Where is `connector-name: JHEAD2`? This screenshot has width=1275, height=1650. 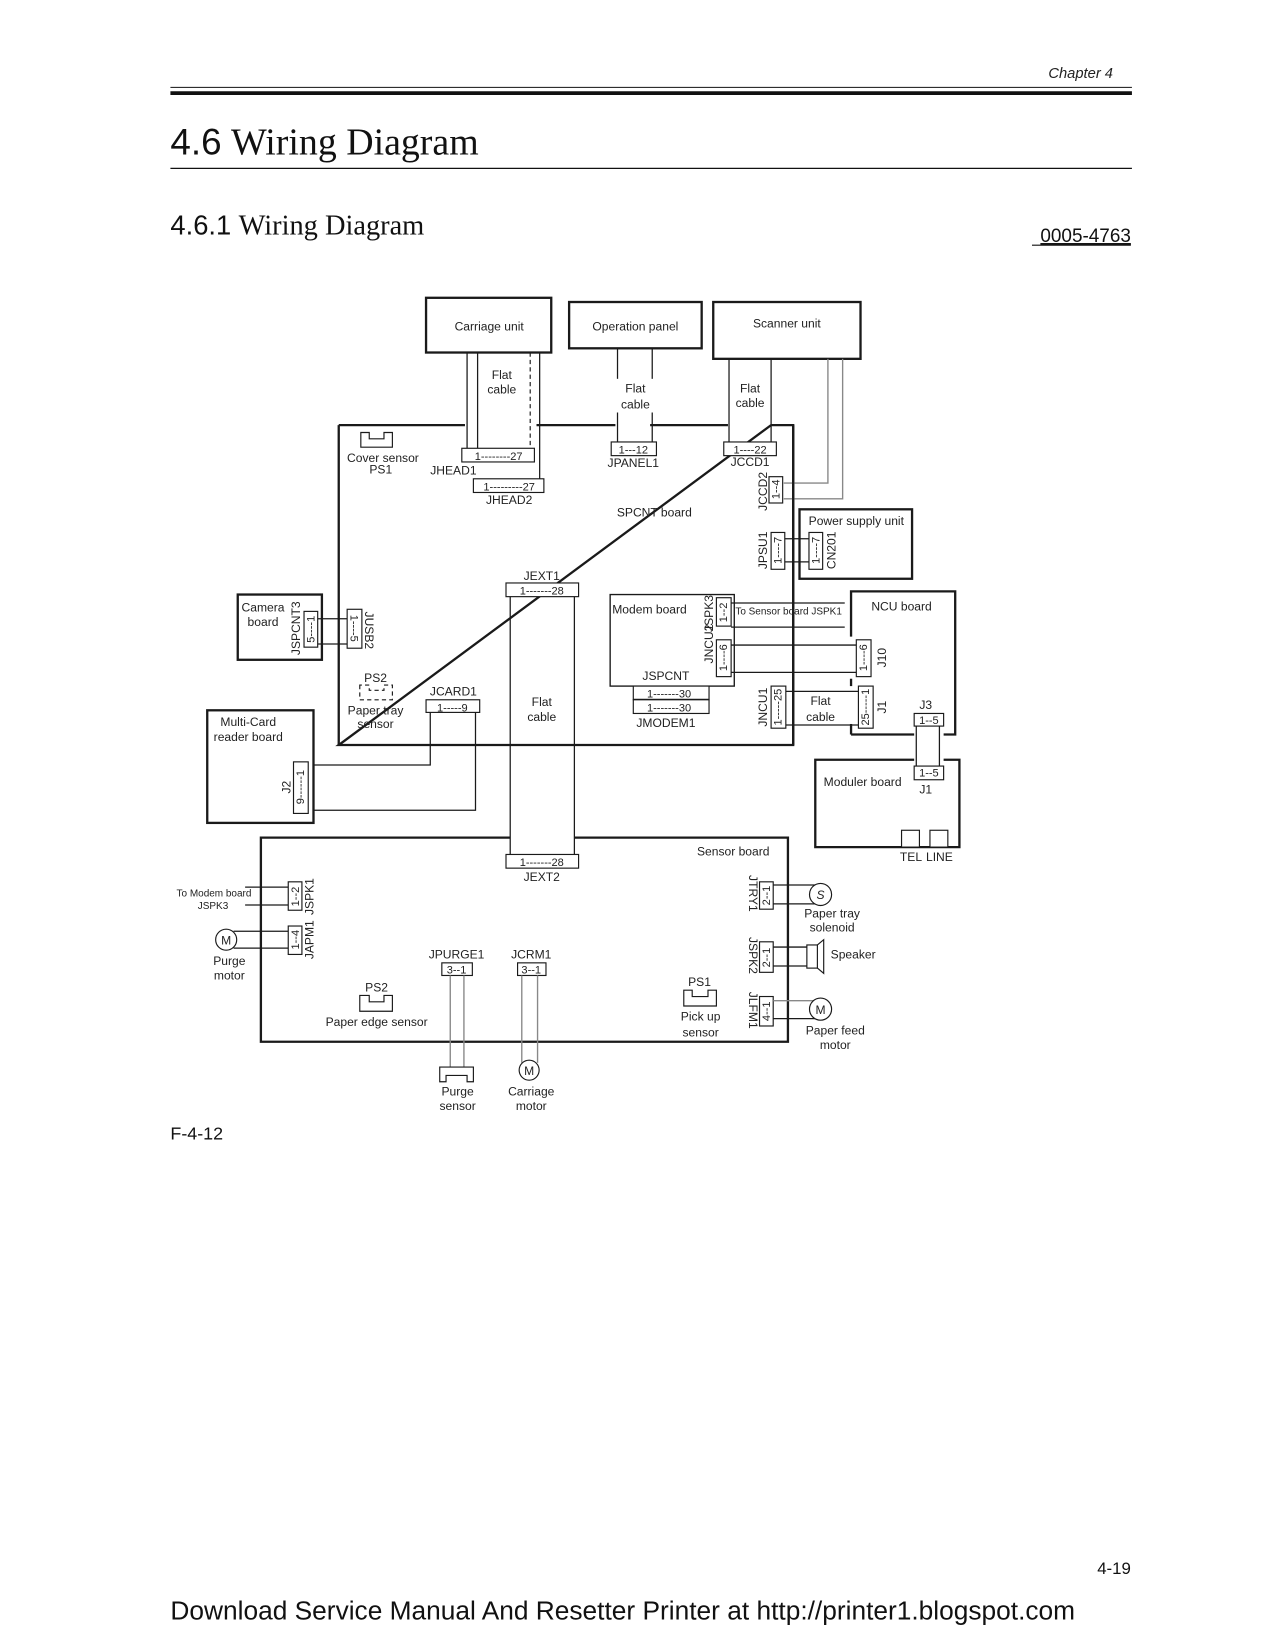
connector-name: JHEAD2 is located at coordinates (509, 500).